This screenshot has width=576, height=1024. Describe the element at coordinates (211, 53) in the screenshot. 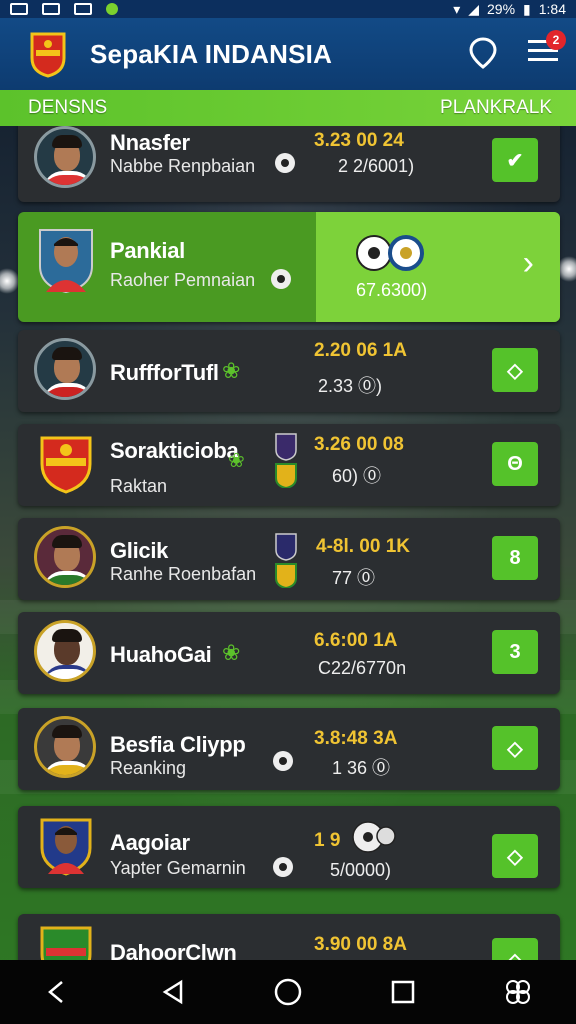

I see `app-title: SepaKIA INDANSIA` at that location.